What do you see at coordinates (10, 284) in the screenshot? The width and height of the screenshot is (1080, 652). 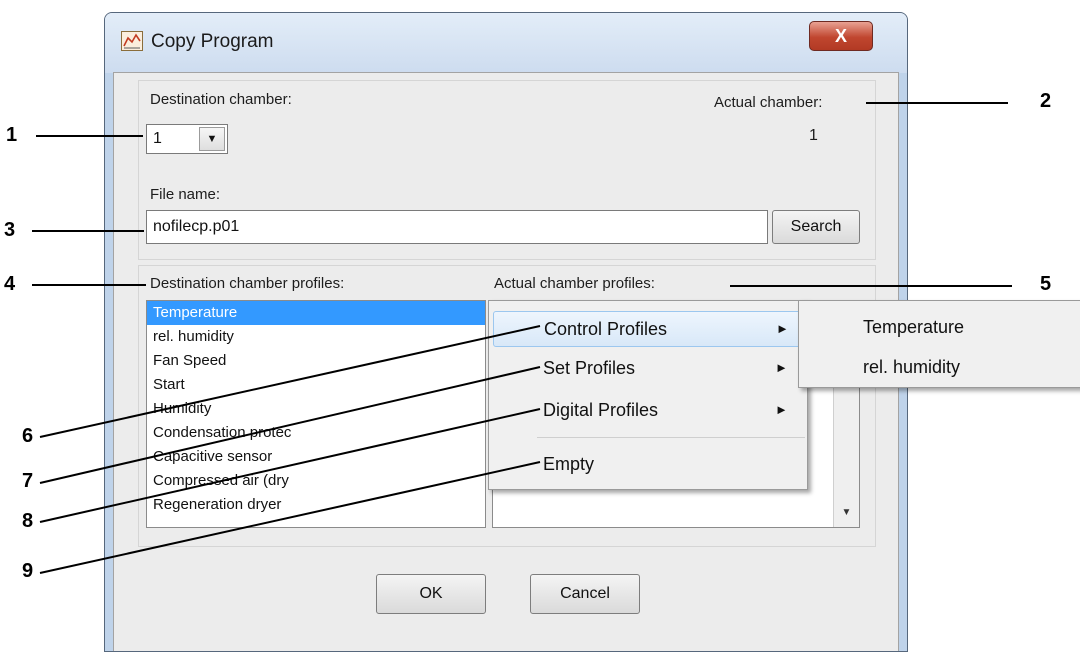 I see `callout-number-4: 4` at bounding box center [10, 284].